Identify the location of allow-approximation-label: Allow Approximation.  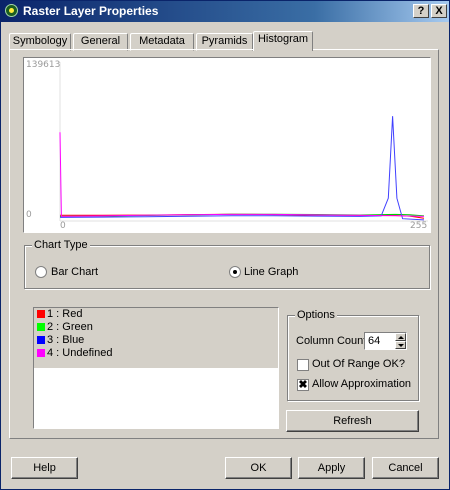
(362, 384).